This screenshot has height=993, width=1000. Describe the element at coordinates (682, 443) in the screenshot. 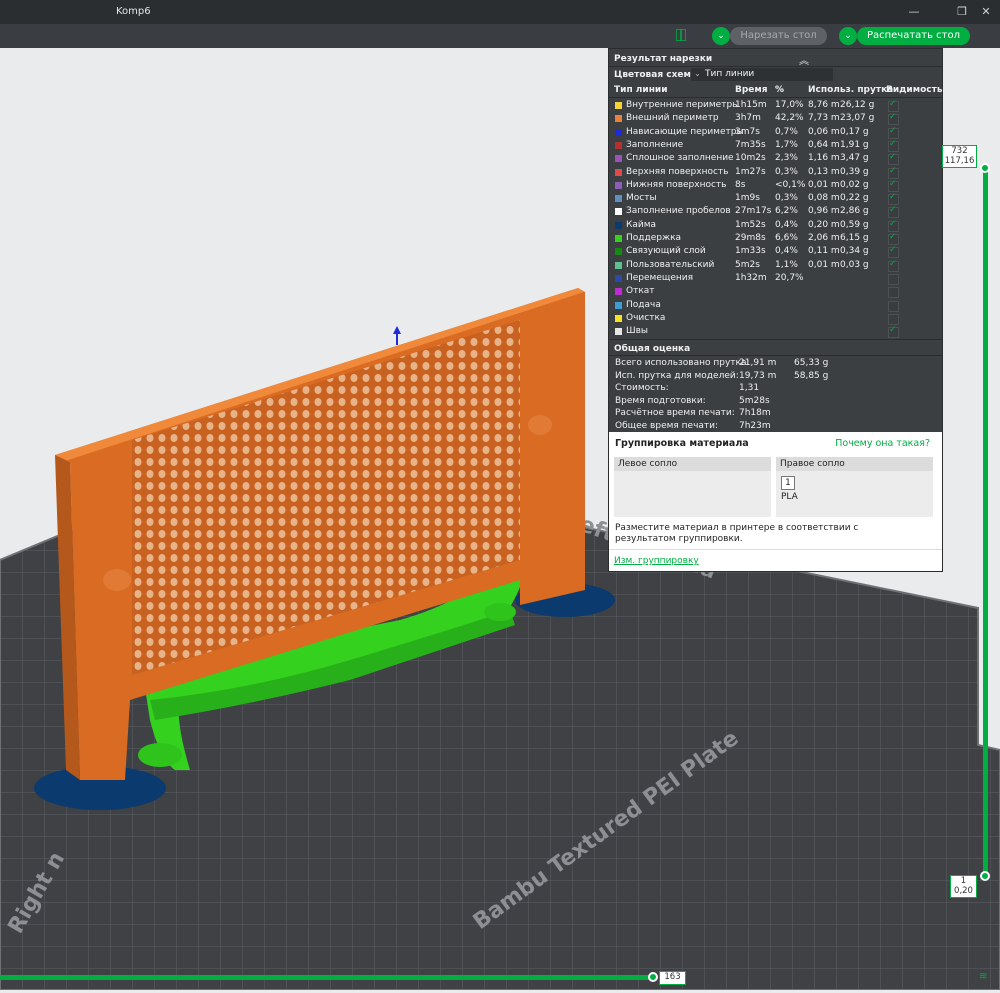

I see `grouping-title: Группировка материала` at that location.